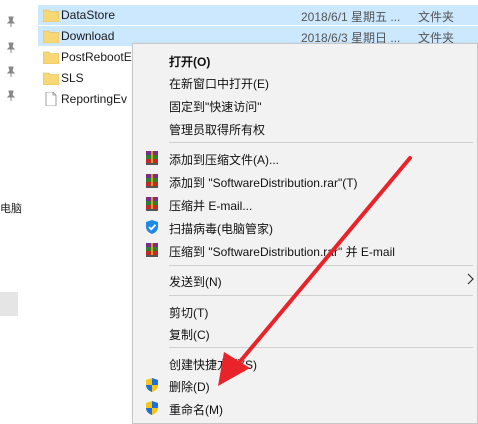 The image size is (478, 424). Describe the element at coordinates (96, 57) in the screenshot. I see `file-name: PostRebootE` at that location.